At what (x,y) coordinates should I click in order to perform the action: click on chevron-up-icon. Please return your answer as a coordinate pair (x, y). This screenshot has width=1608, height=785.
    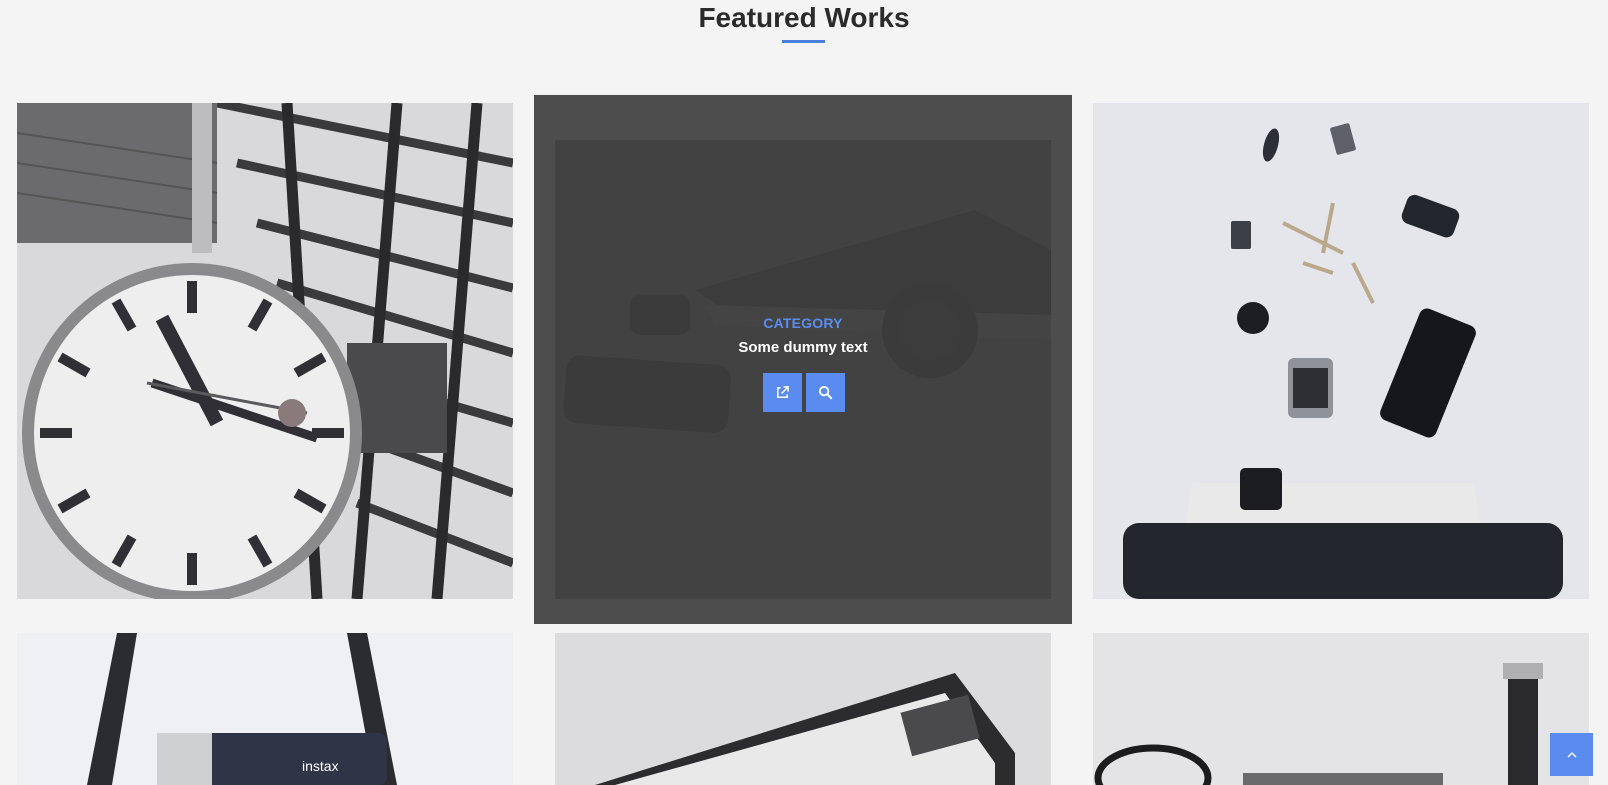
    Looking at the image, I should click on (1571, 754).